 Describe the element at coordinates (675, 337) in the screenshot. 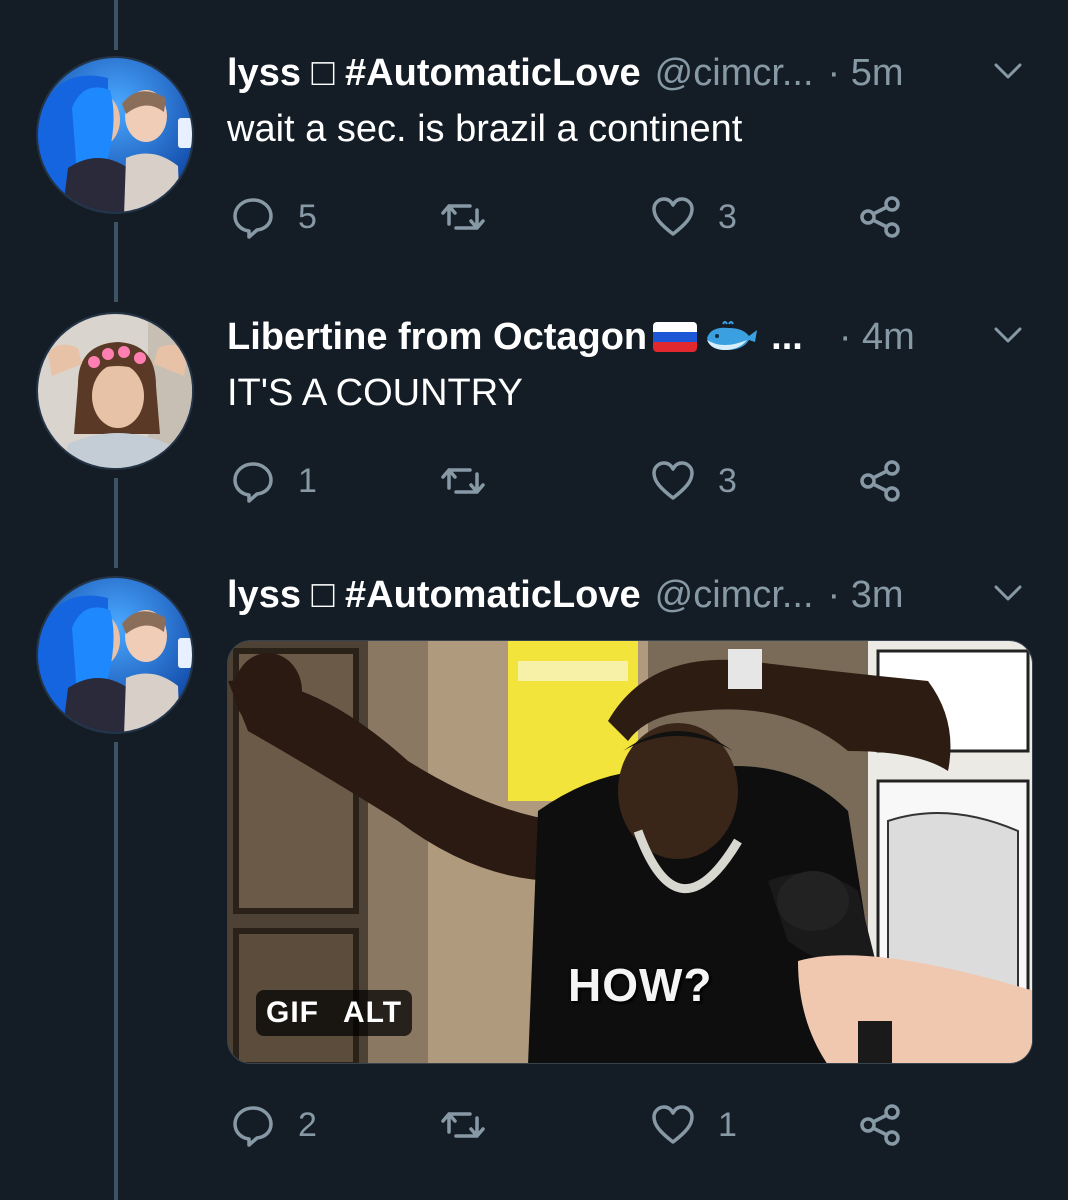

I see `russia-flag-icon` at that location.